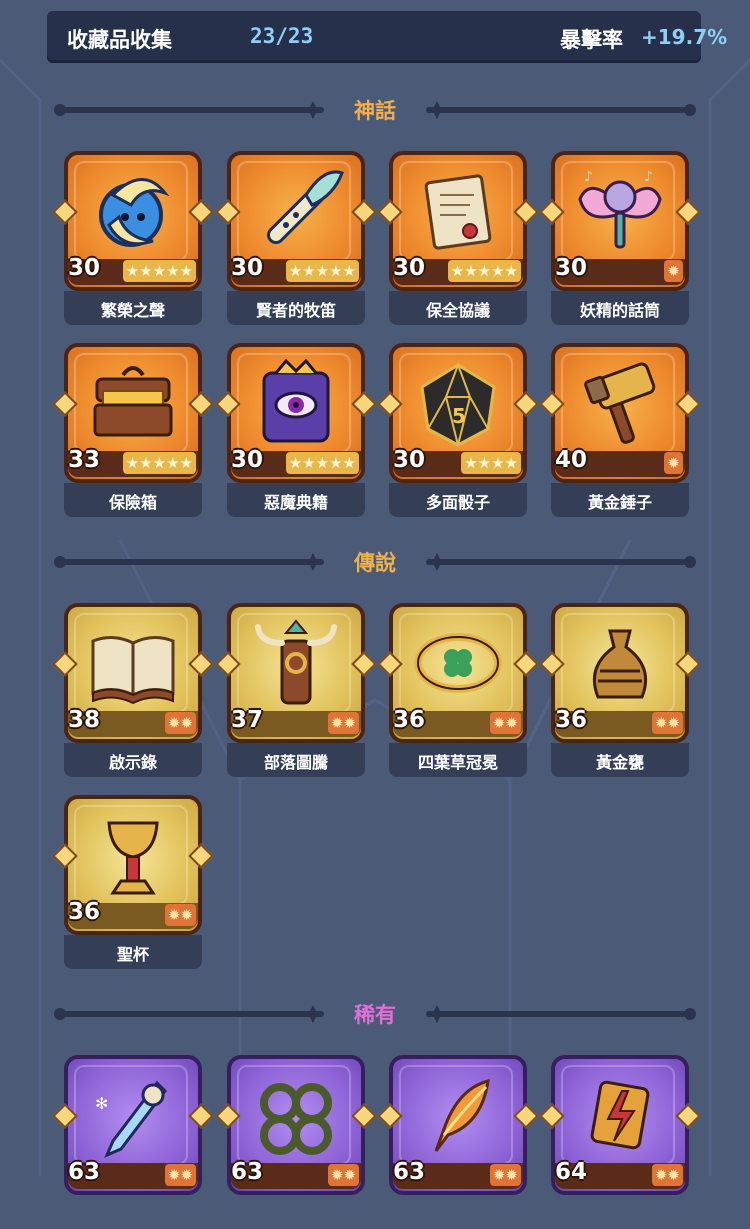 Image resolution: width=750 pixels, height=1229 pixels. Describe the element at coordinates (462, 1115) in the screenshot. I see `fire-feather-quill-icon` at that location.